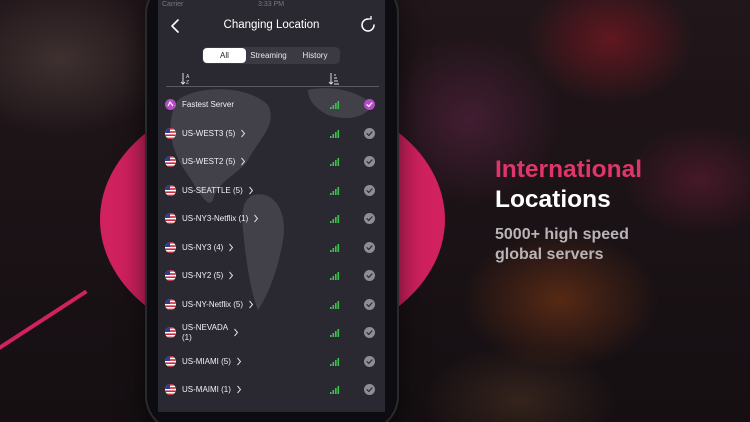  Describe the element at coordinates (271, 362) in the screenshot. I see `server-row: US-MIAMI (5)` at that location.